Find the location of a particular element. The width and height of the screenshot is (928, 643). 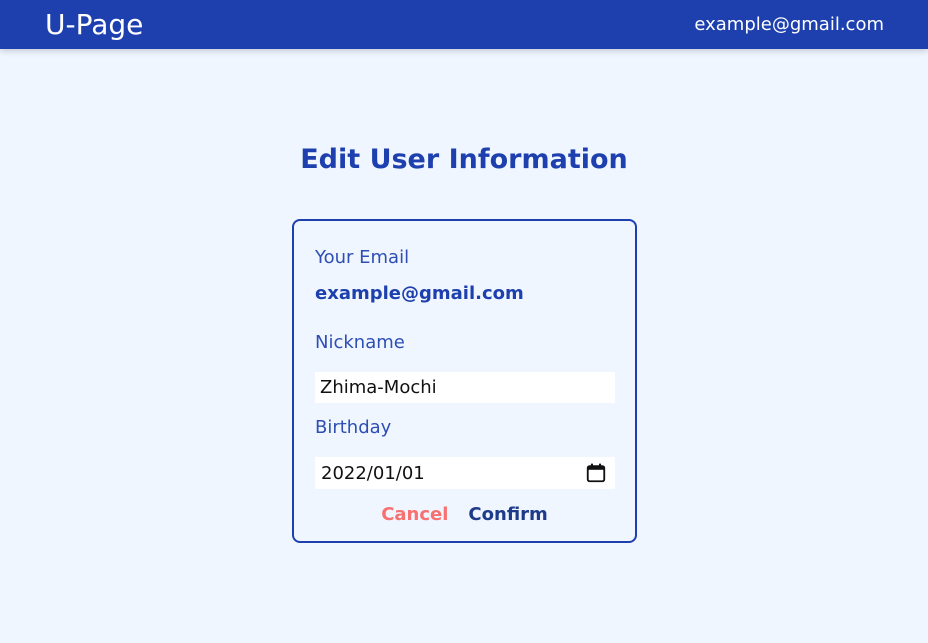

calendar-icon is located at coordinates (596, 473).